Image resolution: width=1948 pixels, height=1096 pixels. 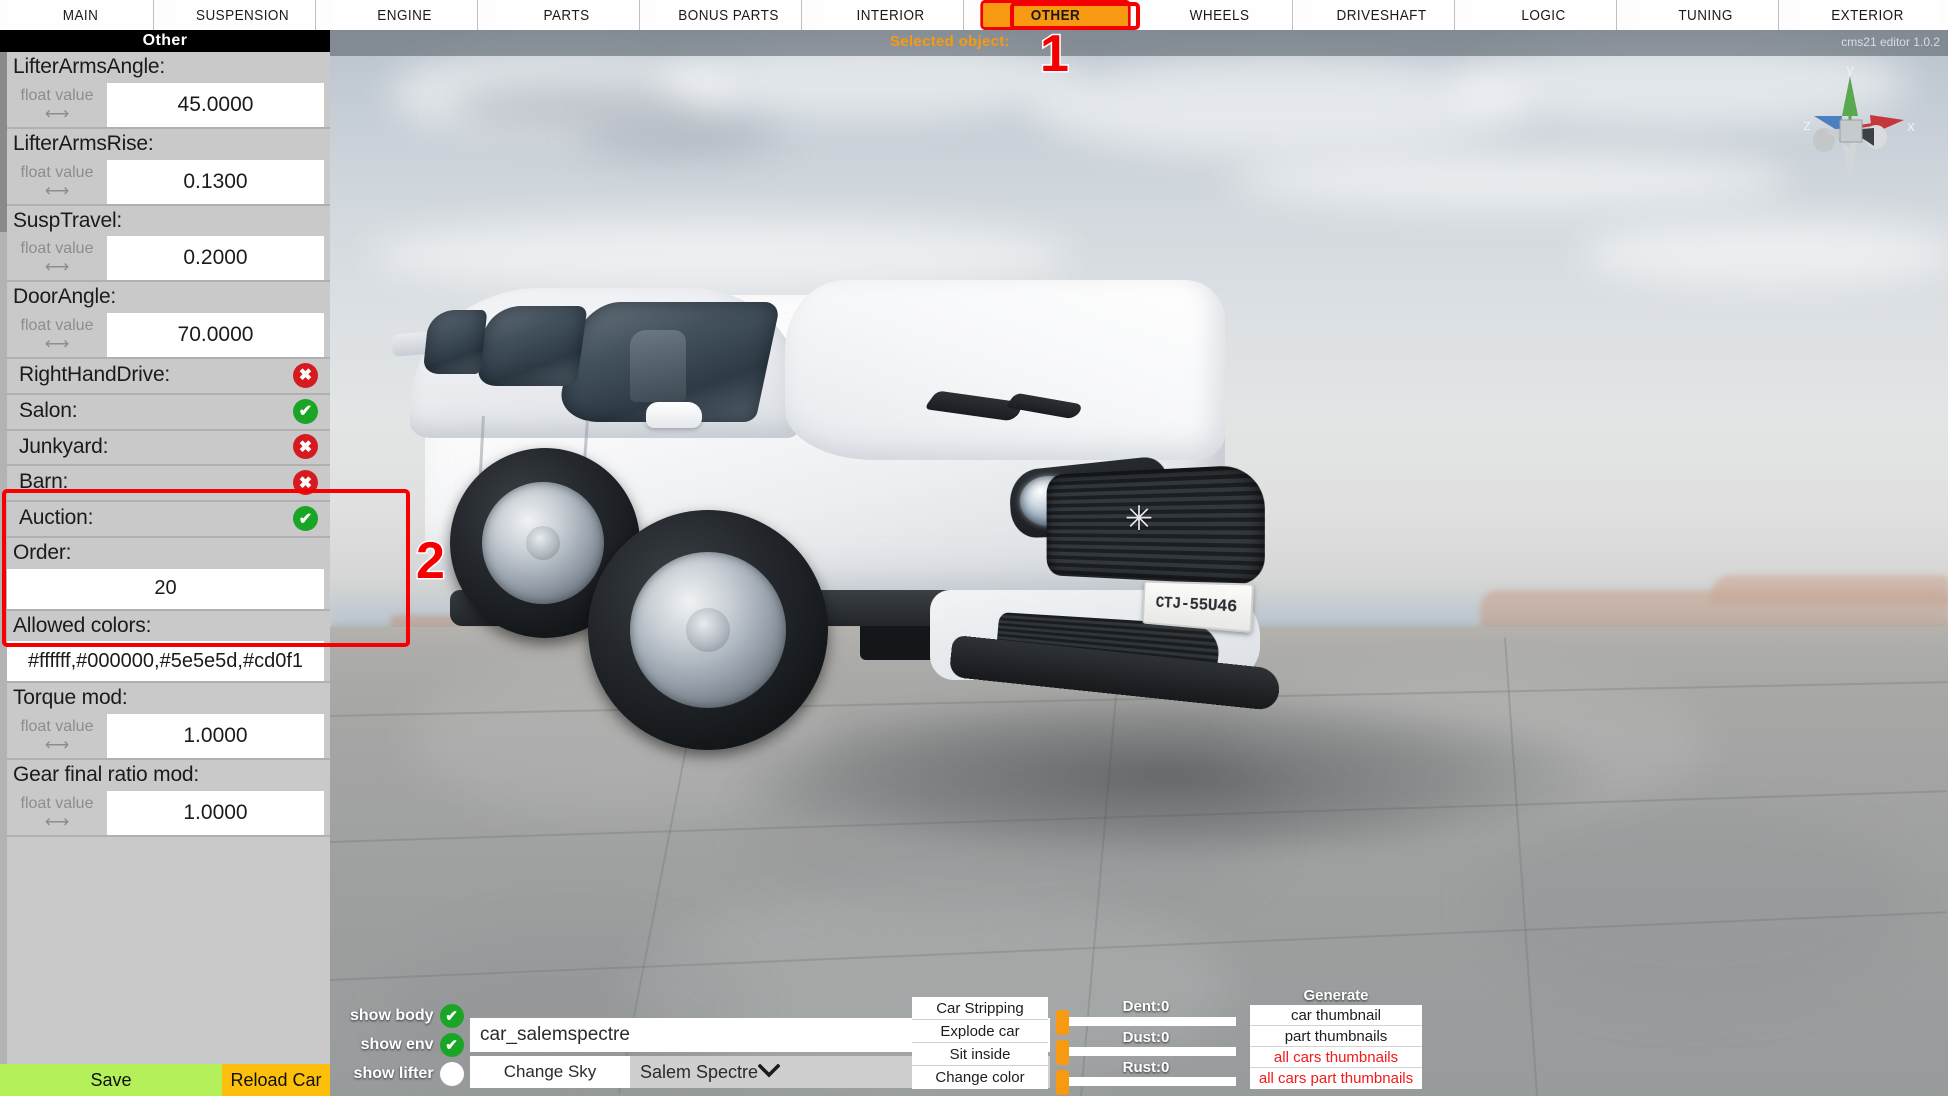 What do you see at coordinates (165, 661) in the screenshot?
I see `text-value-input: #ffffff,#000000,#5e5e5d,#cd0f1` at bounding box center [165, 661].